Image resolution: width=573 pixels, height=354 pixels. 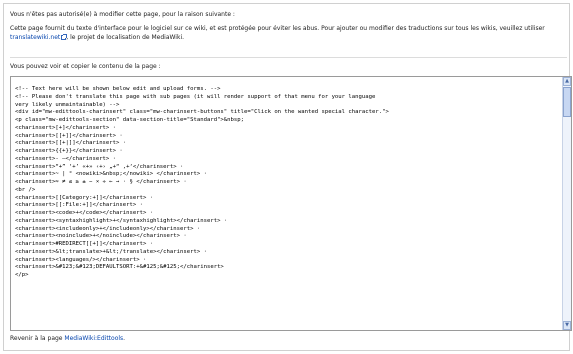 What do you see at coordinates (288, 57) in the screenshot?
I see `divider-top` at bounding box center [288, 57].